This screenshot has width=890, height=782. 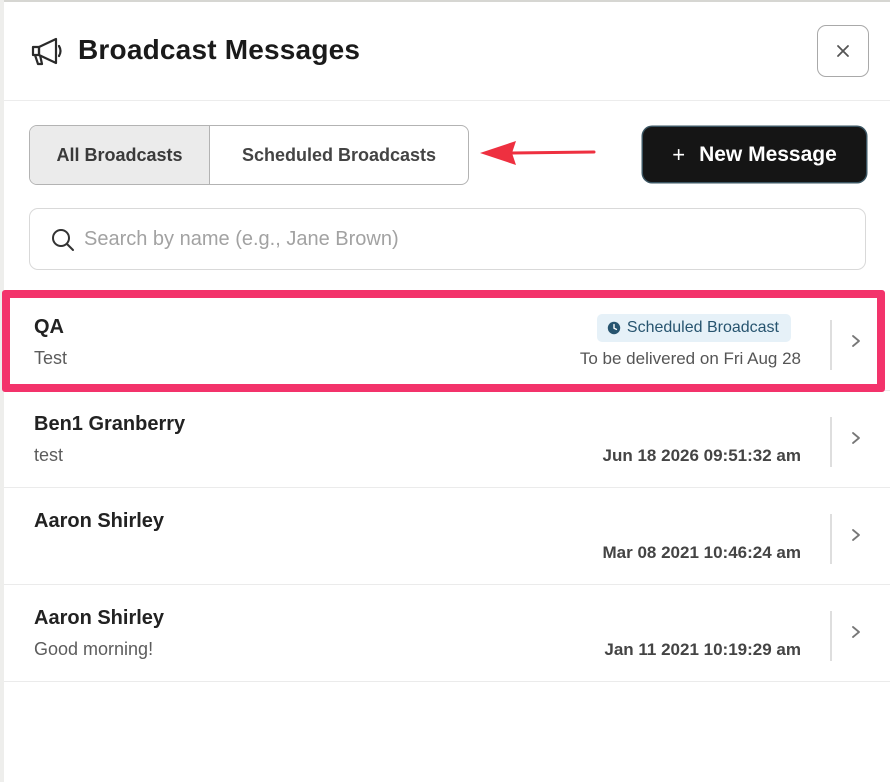 What do you see at coordinates (690, 358) in the screenshot?
I see `delivery-date: To be delivered on Fri Aug 28` at bounding box center [690, 358].